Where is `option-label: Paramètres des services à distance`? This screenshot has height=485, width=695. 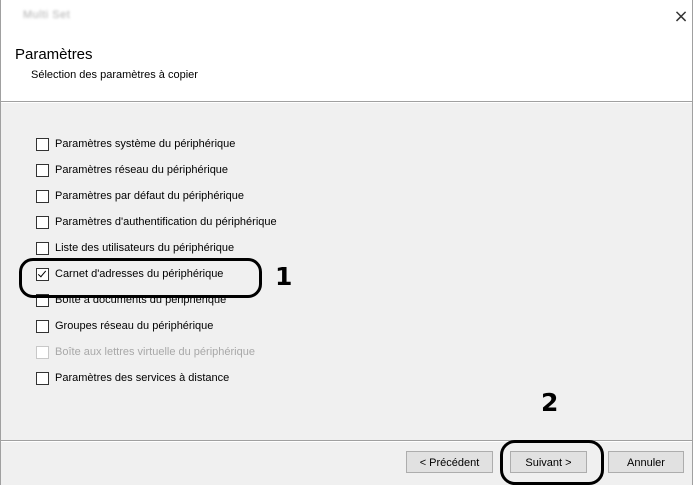
option-label: Paramètres des services à distance is located at coordinates (142, 378).